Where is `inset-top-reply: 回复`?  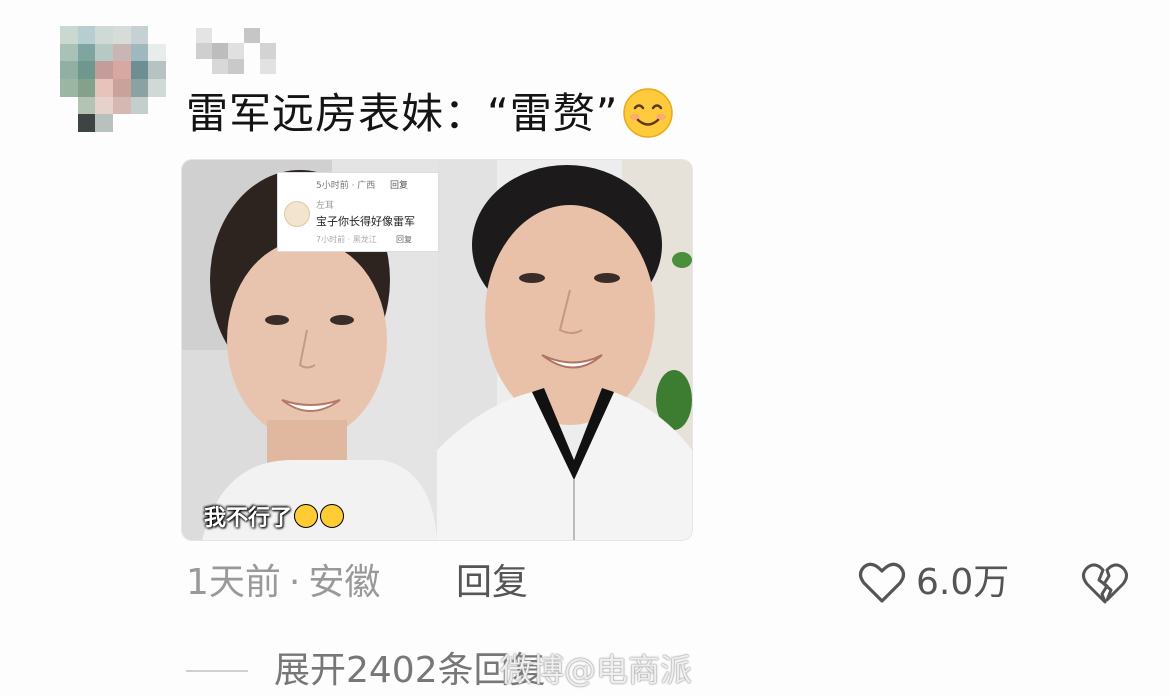
inset-top-reply: 回复 is located at coordinates (399, 186).